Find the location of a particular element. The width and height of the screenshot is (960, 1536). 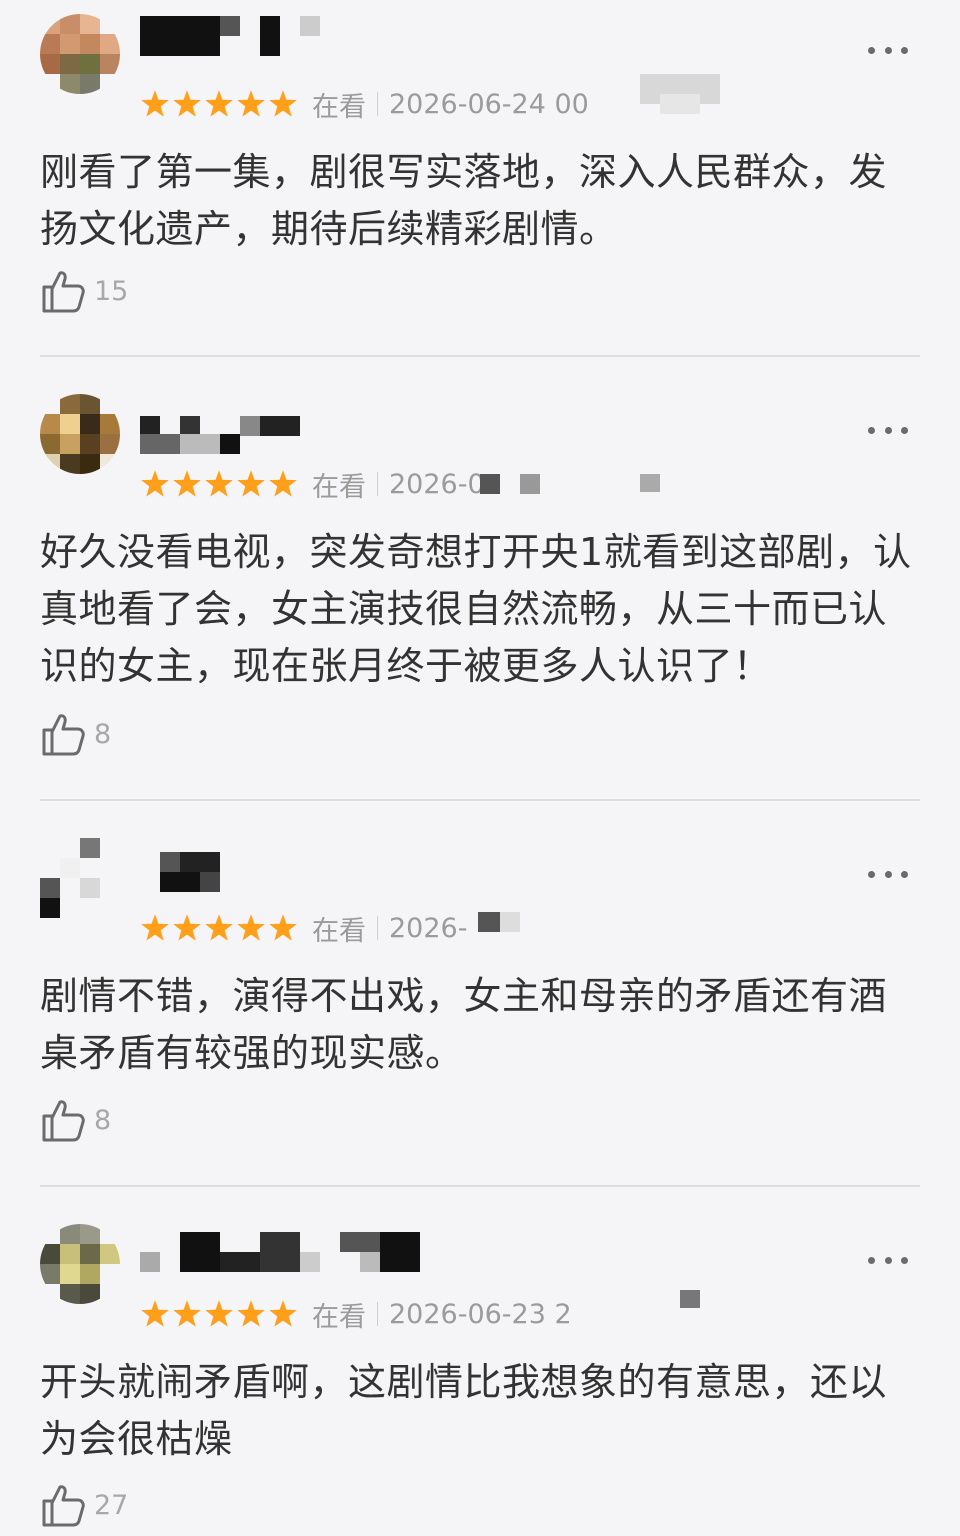

review-meta: 在看 2026-06-24 00 is located at coordinates (364, 104).